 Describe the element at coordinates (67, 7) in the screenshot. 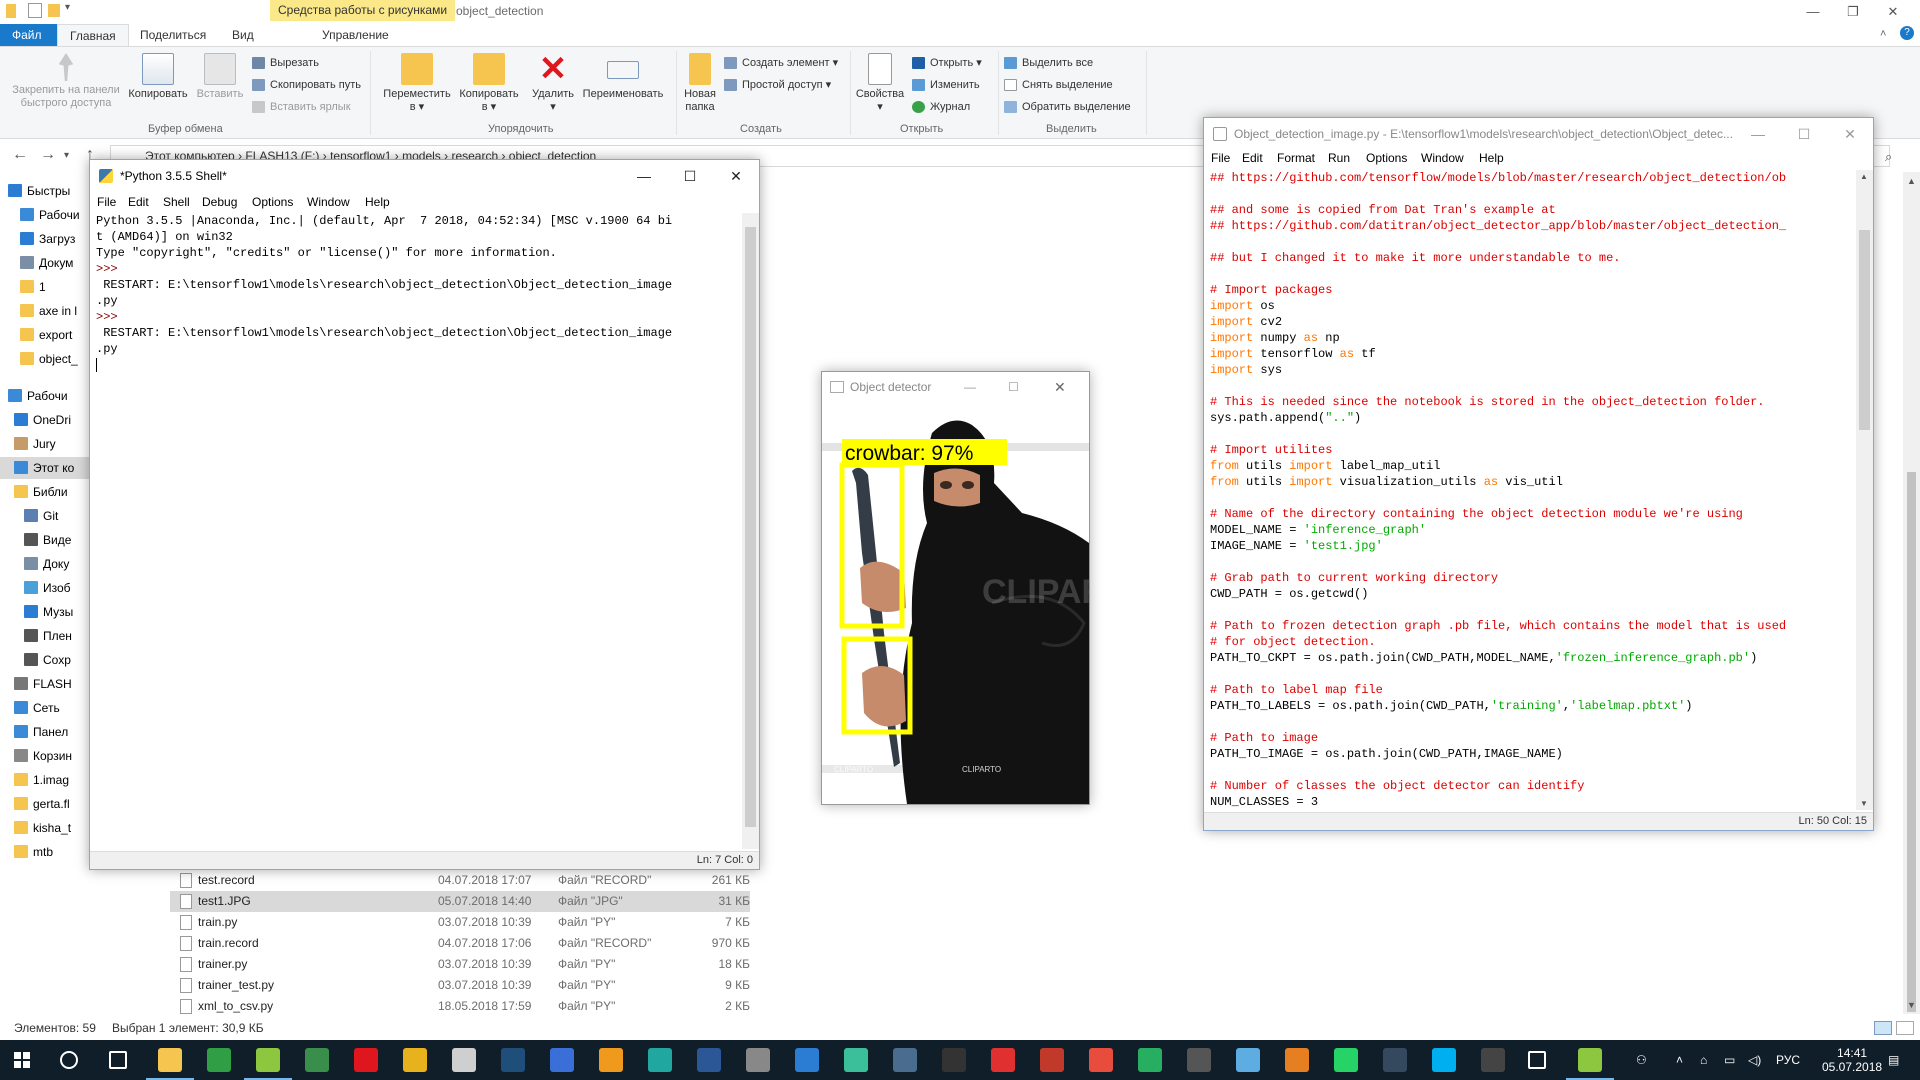

I see `quick-access-dropdown-icon: ▾` at that location.